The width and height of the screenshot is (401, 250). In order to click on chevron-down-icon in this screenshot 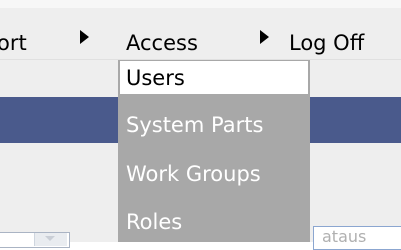, I will do `click(50, 238)`.